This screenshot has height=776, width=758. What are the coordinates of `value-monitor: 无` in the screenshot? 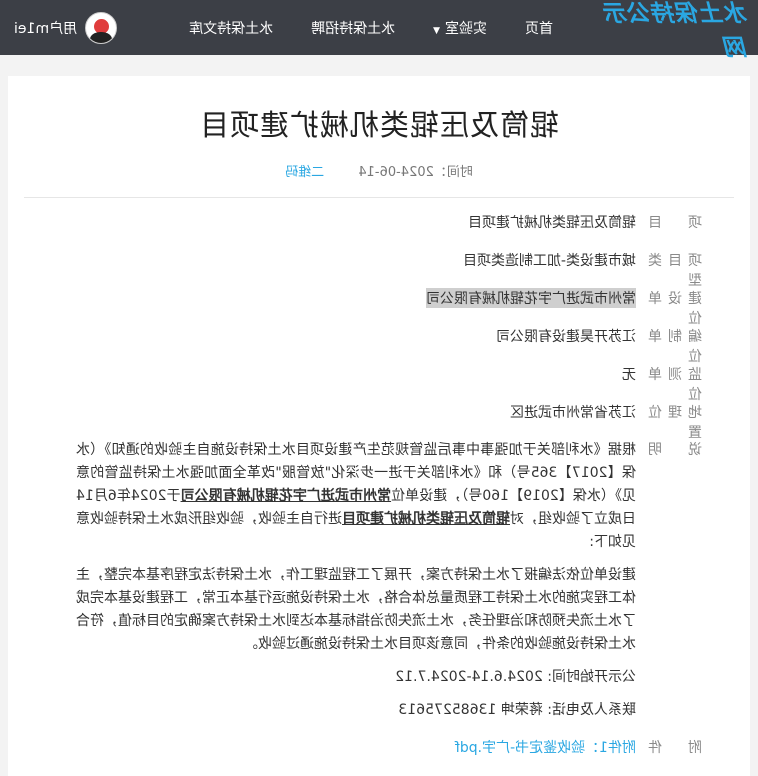 It's located at (629, 375).